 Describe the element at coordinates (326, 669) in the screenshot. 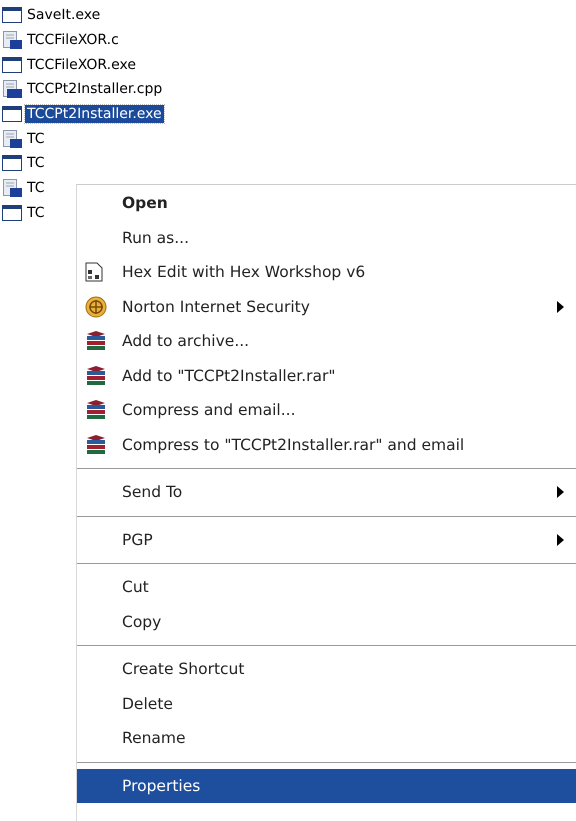

I see `menu-item: Create Shortcut` at that location.